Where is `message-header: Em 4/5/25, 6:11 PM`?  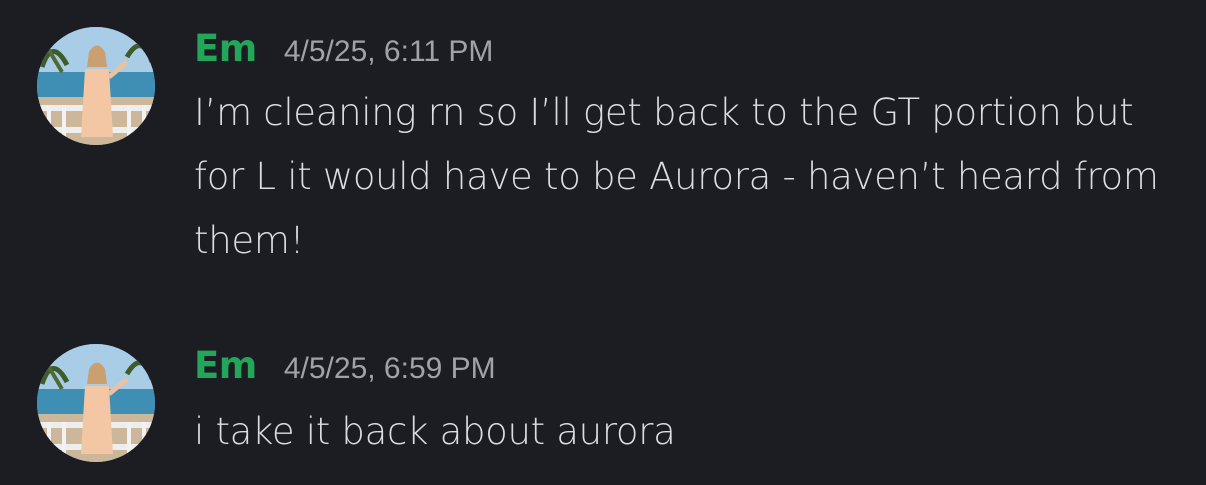 message-header: Em 4/5/25, 6:11 PM is located at coordinates (343, 50).